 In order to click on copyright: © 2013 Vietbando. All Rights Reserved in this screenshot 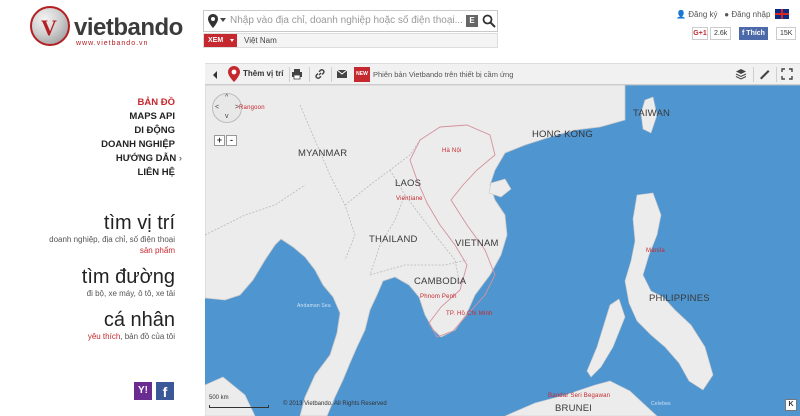, I will do `click(335, 404)`.